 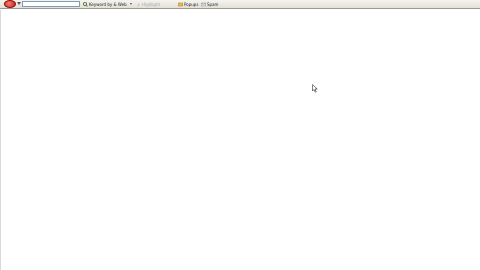 I want to click on search-button: Keyword by & Web, so click(x=105, y=4).